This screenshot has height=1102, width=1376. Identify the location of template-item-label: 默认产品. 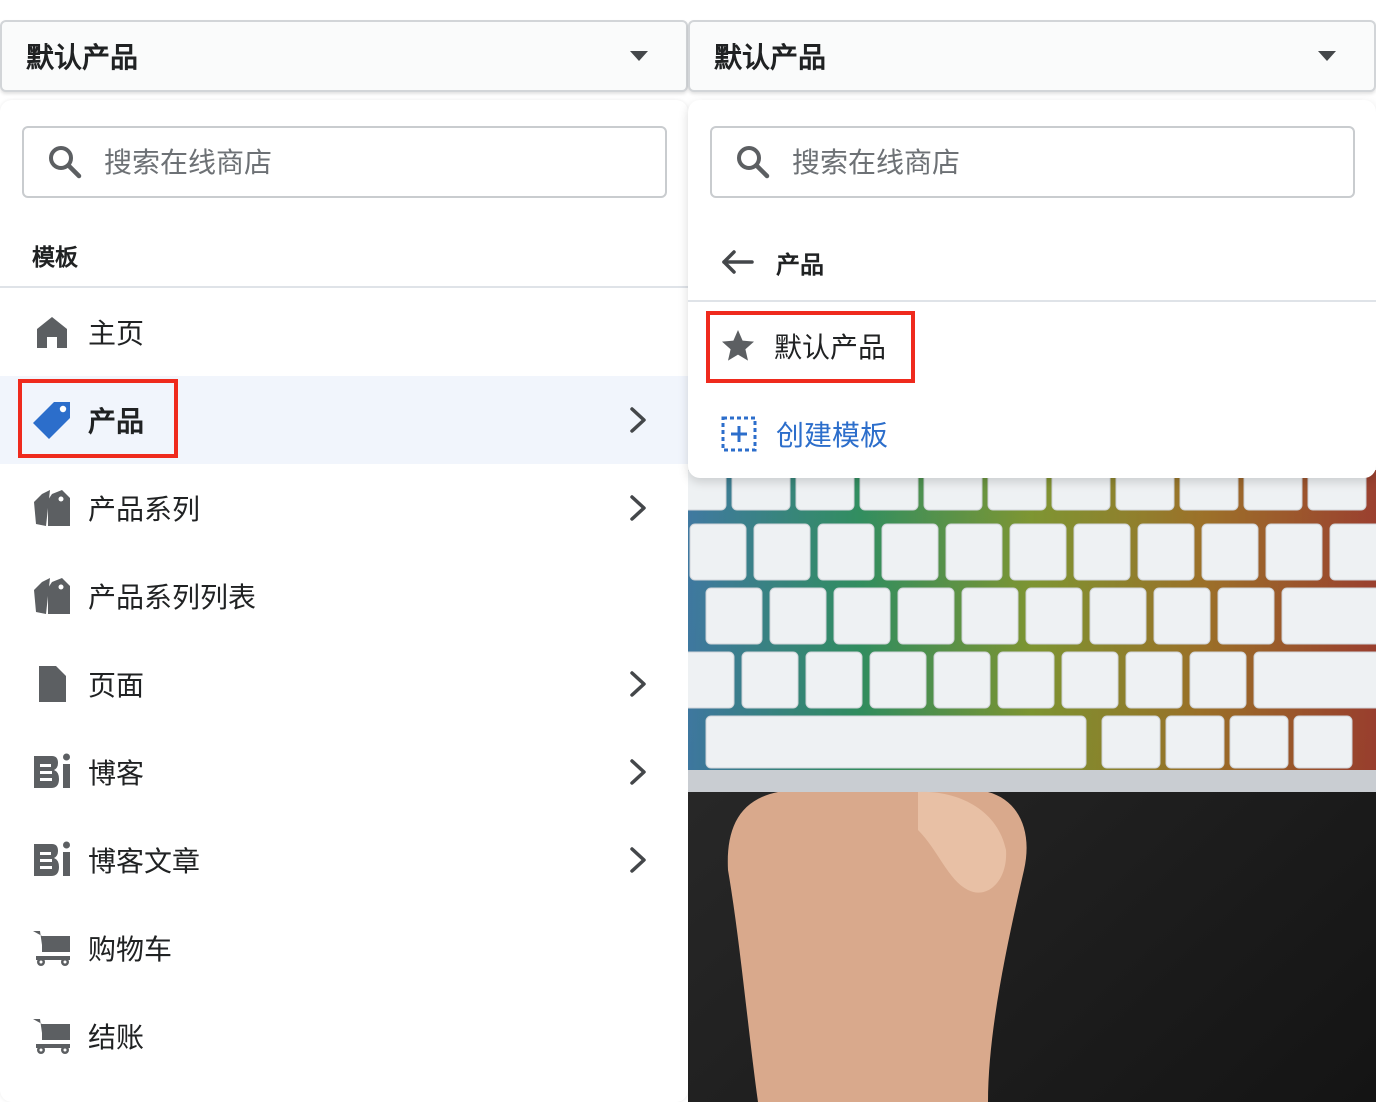
(830, 347).